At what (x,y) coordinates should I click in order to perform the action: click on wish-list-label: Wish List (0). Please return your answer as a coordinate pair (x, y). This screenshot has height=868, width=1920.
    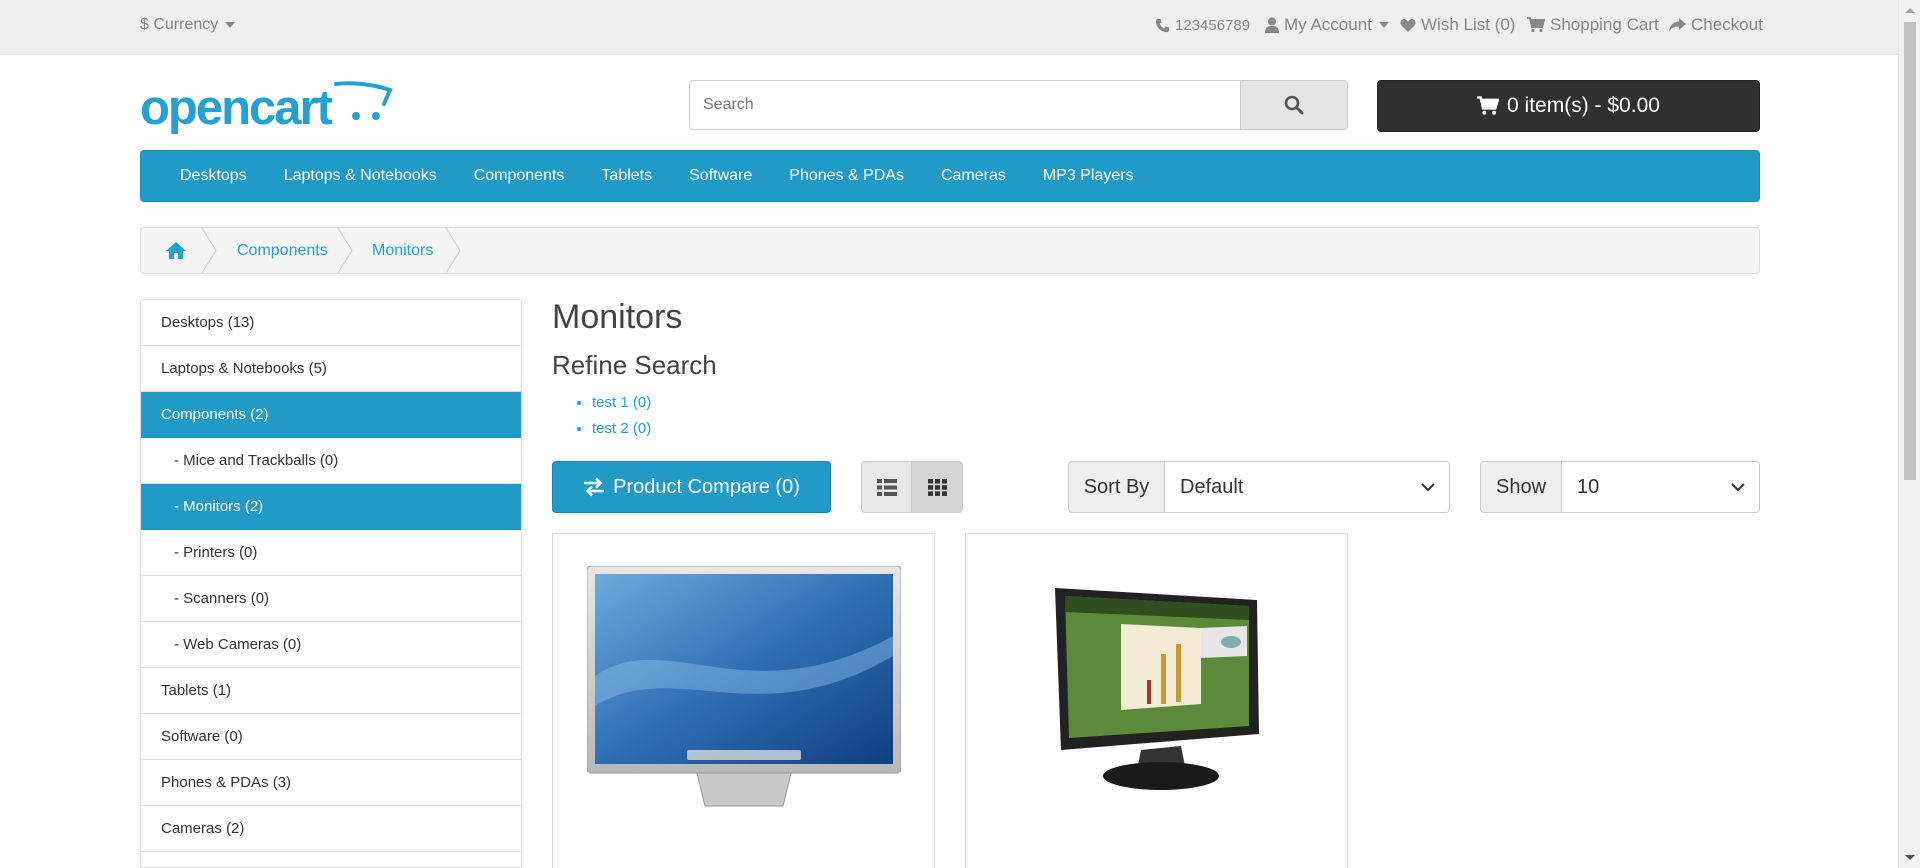
    Looking at the image, I should click on (1468, 24).